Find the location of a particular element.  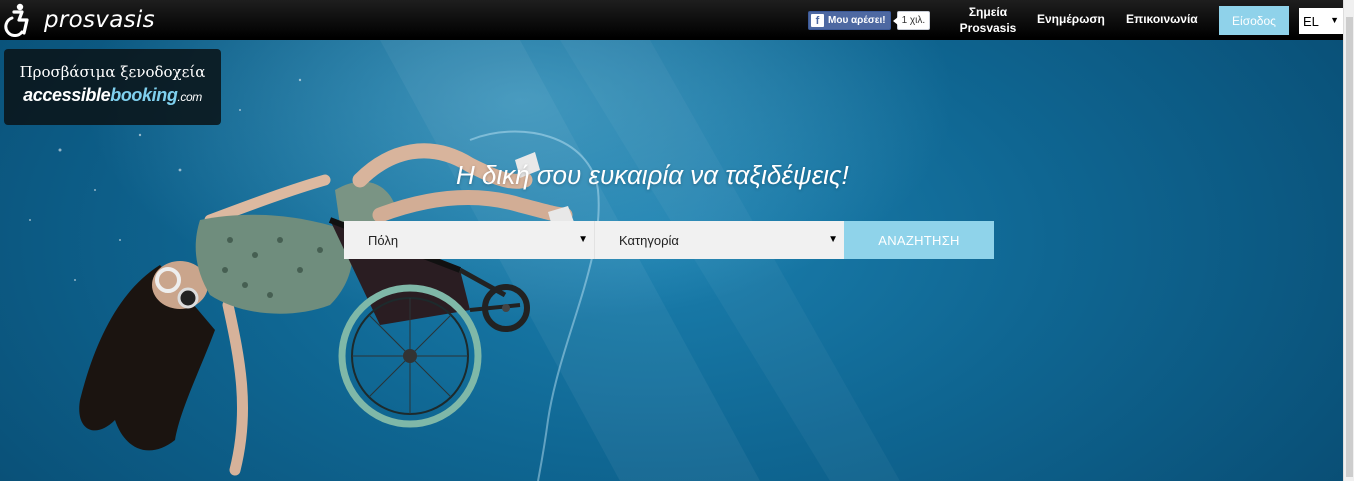

page-scrollbar is located at coordinates (1348, 240).